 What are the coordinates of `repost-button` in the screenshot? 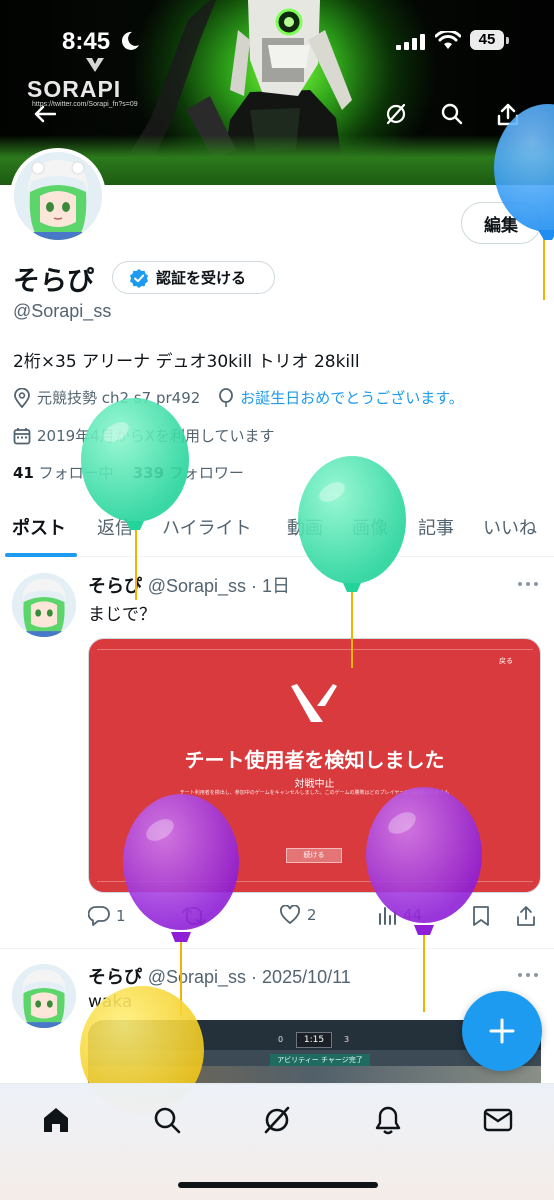 It's located at (194, 916).